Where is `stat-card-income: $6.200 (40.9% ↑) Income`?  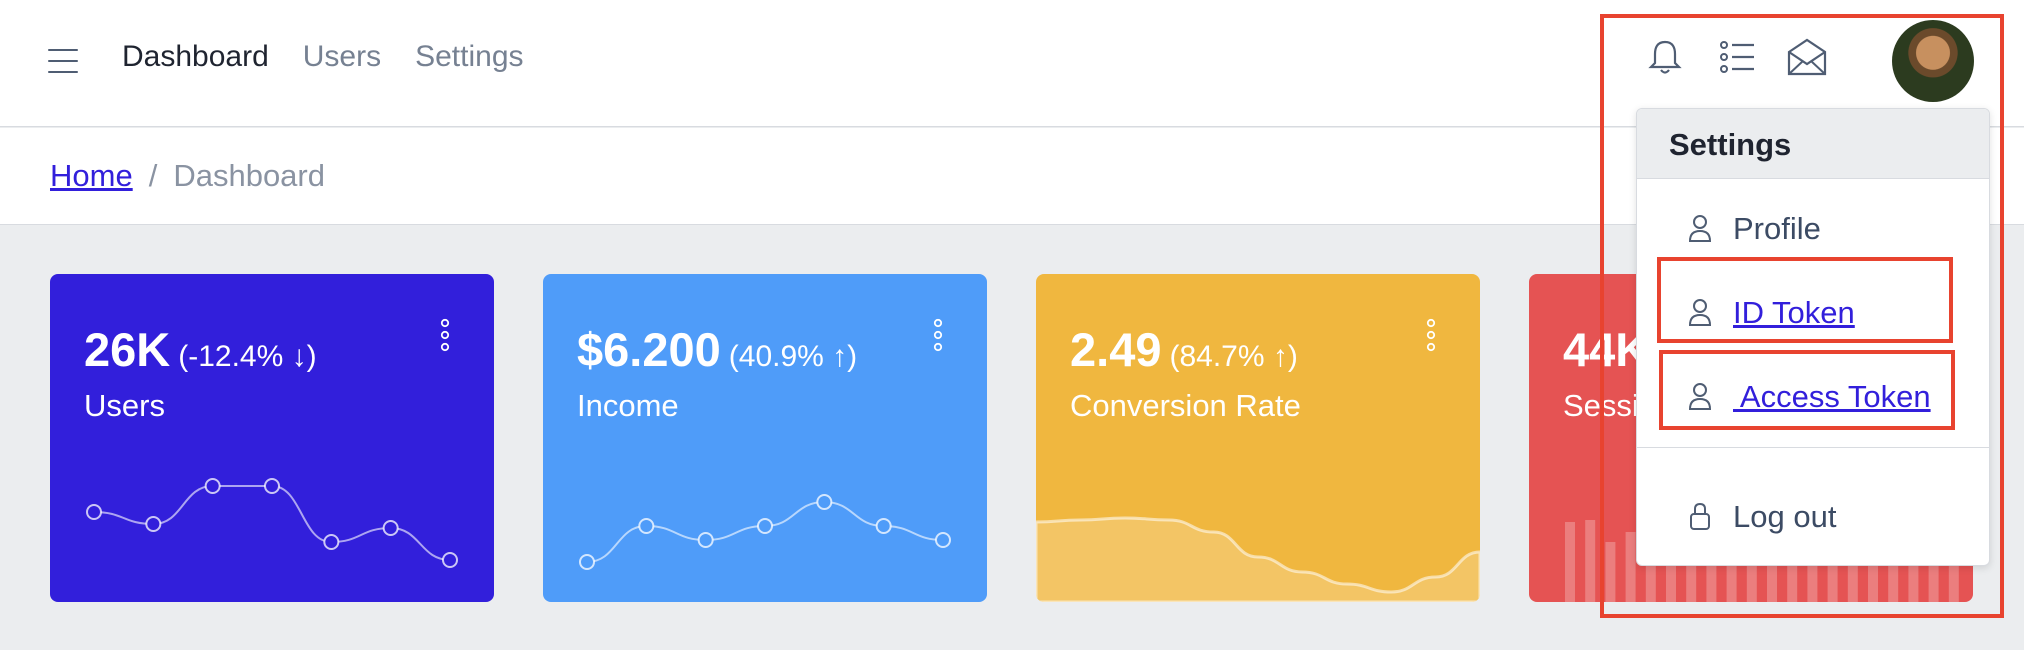 stat-card-income: $6.200 (40.9% ↑) Income is located at coordinates (765, 438).